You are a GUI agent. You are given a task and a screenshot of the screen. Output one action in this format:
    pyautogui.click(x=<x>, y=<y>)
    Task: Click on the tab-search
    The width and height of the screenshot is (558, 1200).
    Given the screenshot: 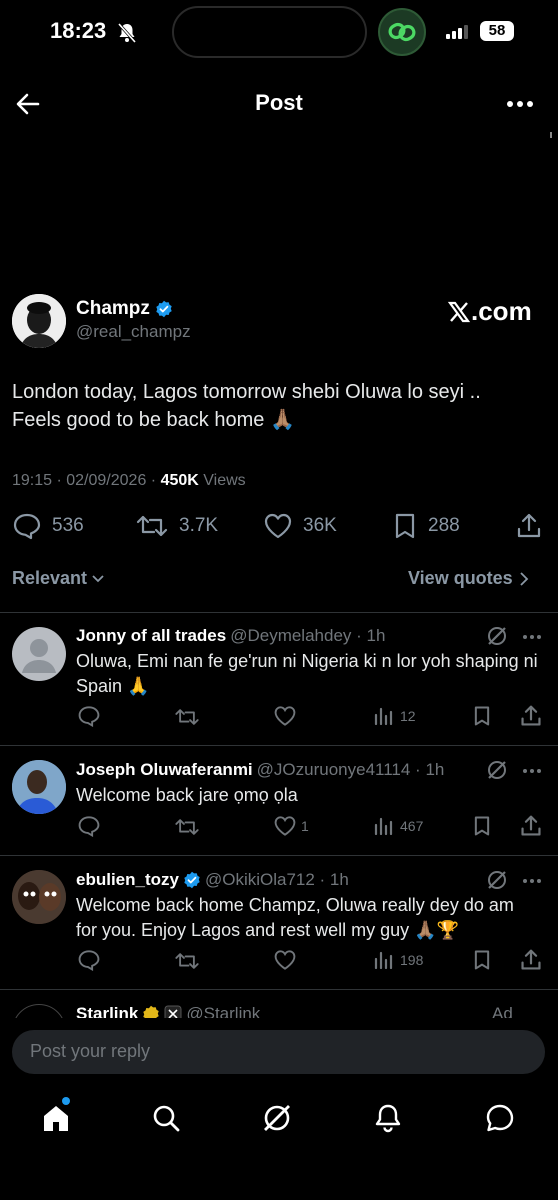 What is the action you would take?
    pyautogui.click(x=166, y=1118)
    